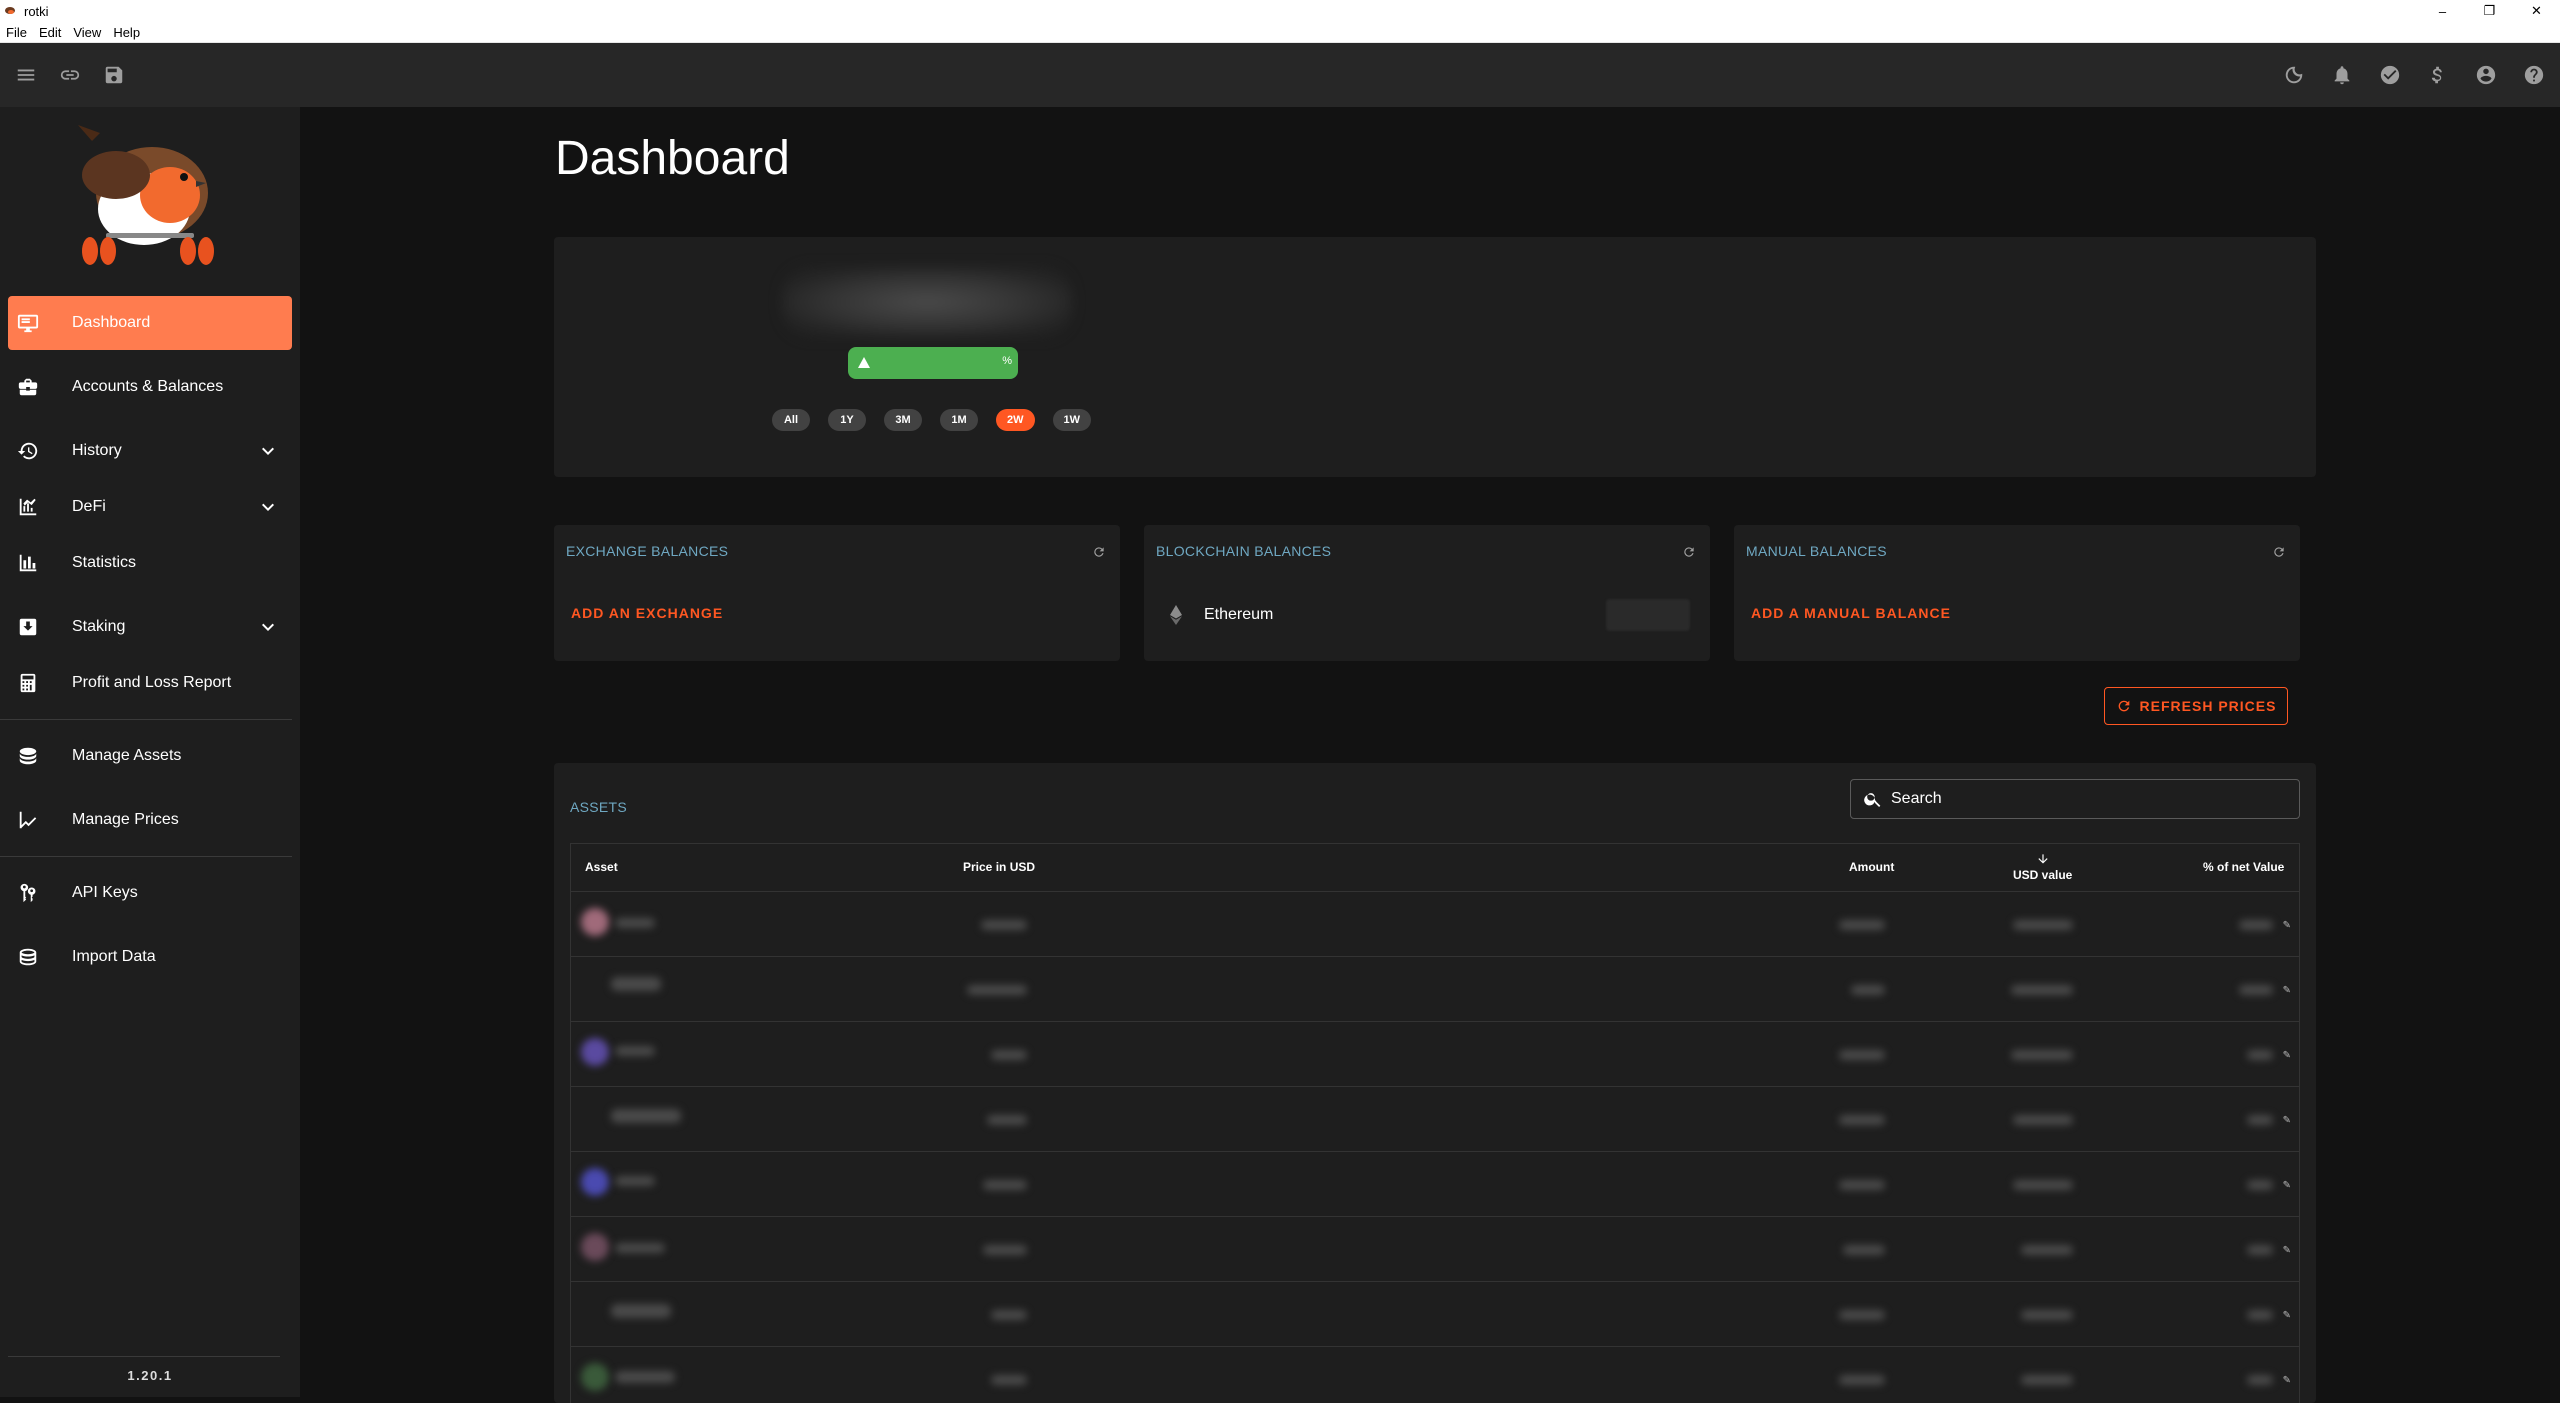  Describe the element at coordinates (636, 984) in the screenshot. I see `asset-name-blurred` at that location.